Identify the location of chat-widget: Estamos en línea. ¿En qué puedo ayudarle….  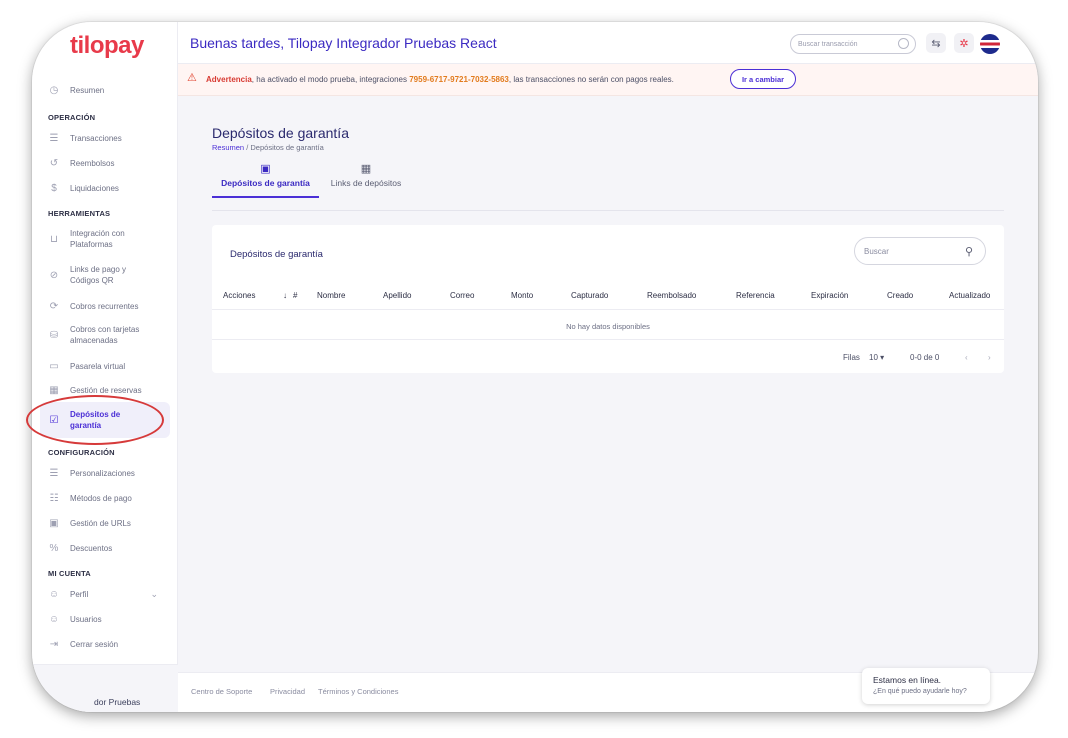
(926, 686).